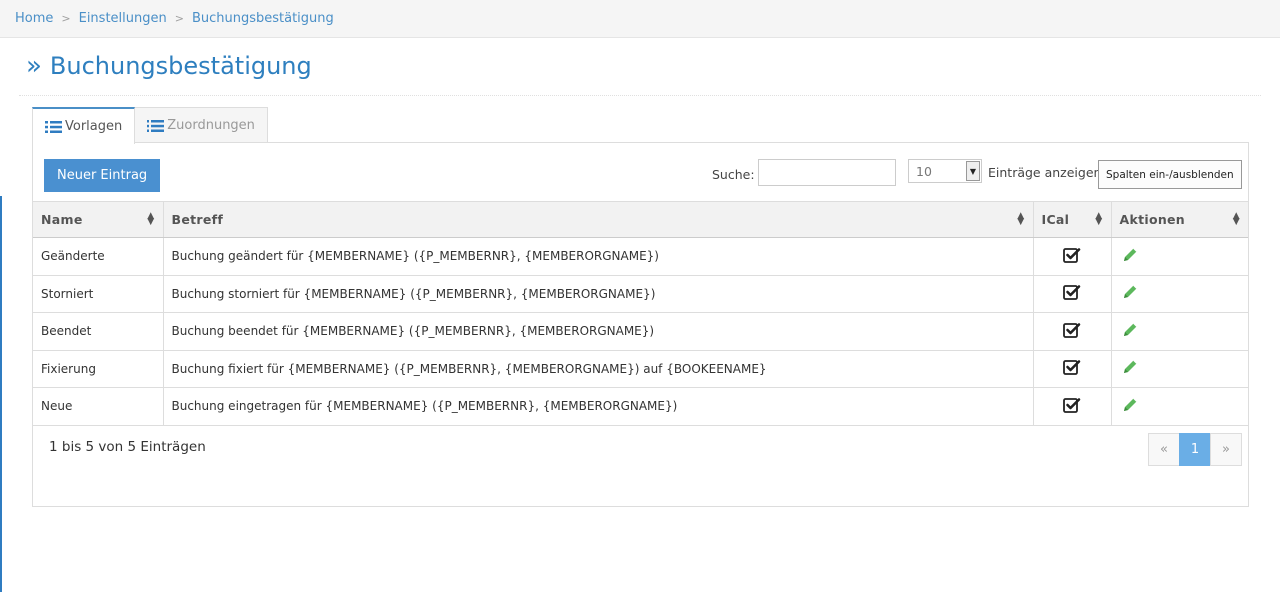 This screenshot has height=592, width=1280. What do you see at coordinates (34, 66) in the screenshot?
I see `double-chevron-icon: »` at bounding box center [34, 66].